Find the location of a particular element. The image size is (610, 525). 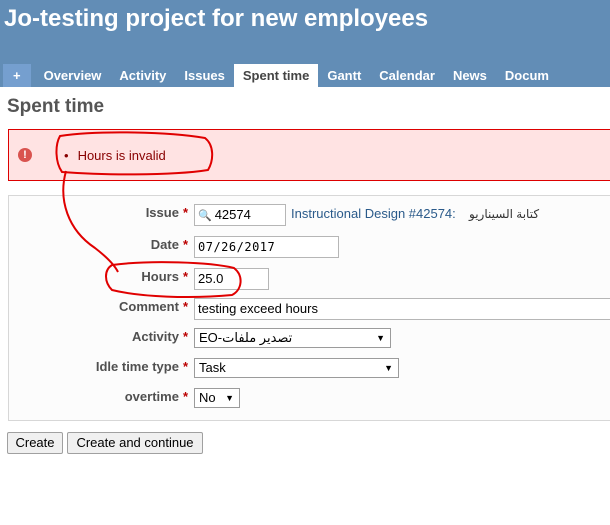

tab-gantt: Gantt is located at coordinates (344, 75).